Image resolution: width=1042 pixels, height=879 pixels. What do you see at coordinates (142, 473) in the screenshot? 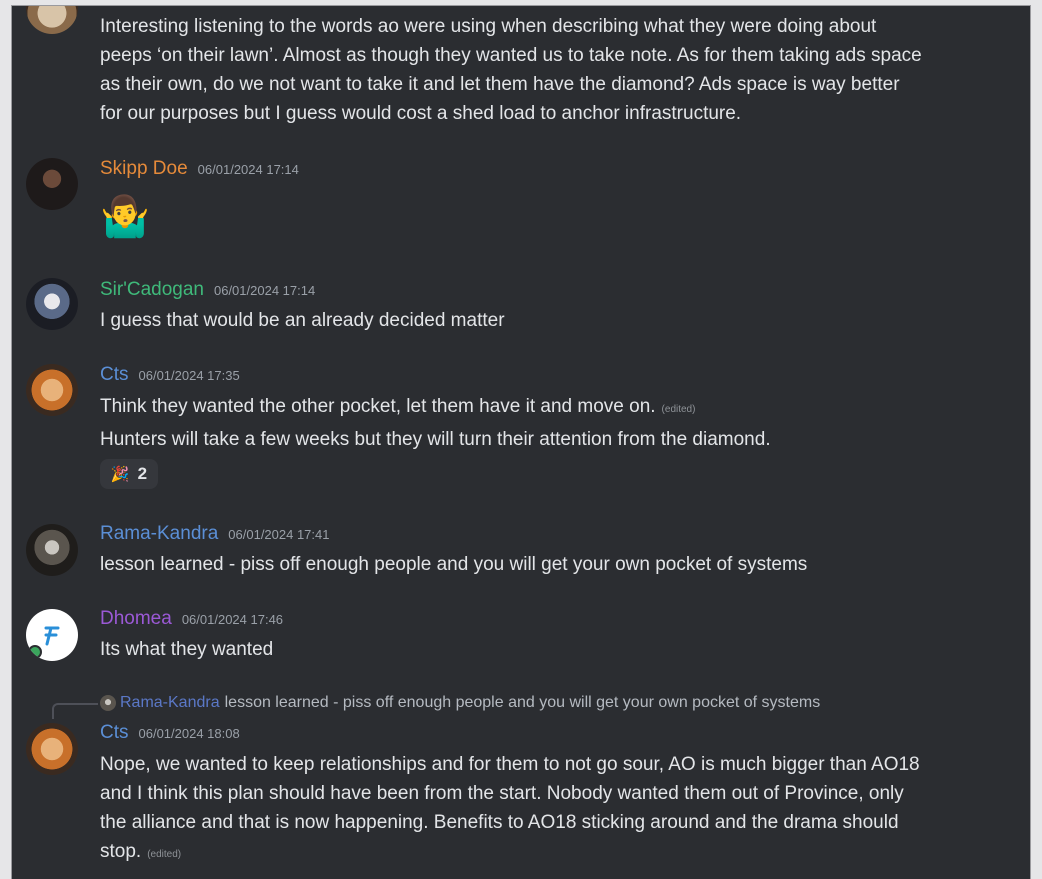
I see `reaction-count: 2` at bounding box center [142, 473].